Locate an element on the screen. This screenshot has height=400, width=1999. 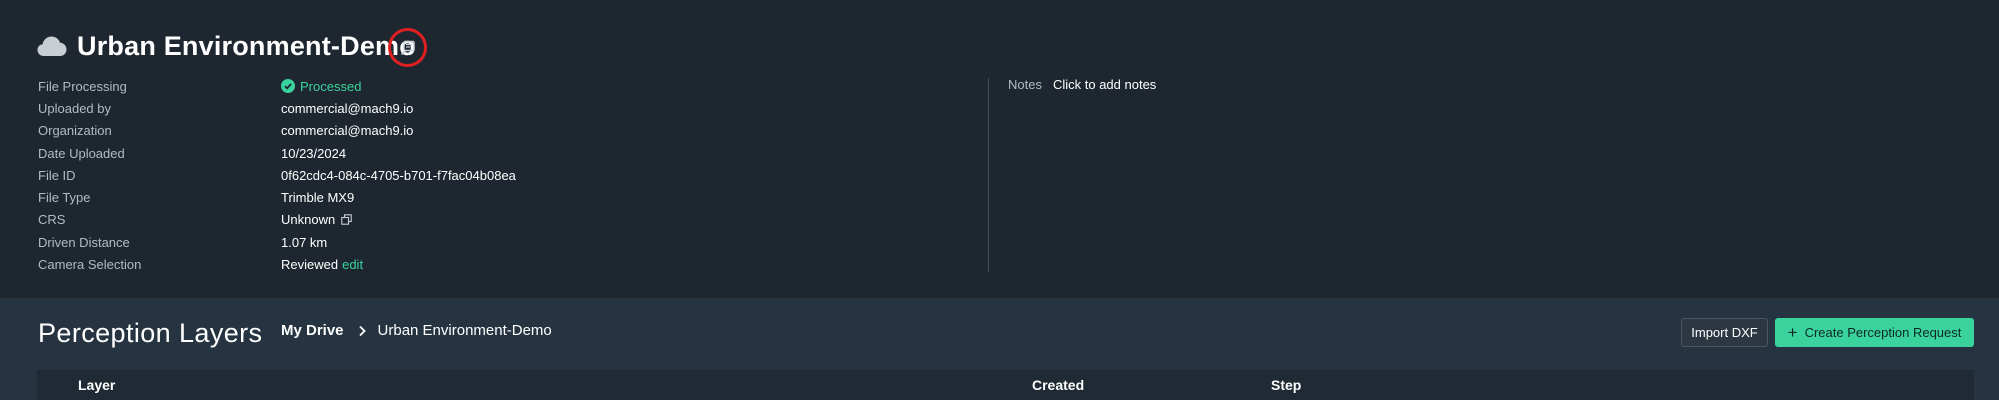
table-header: Layer Created Step is located at coordinates (1005, 385).